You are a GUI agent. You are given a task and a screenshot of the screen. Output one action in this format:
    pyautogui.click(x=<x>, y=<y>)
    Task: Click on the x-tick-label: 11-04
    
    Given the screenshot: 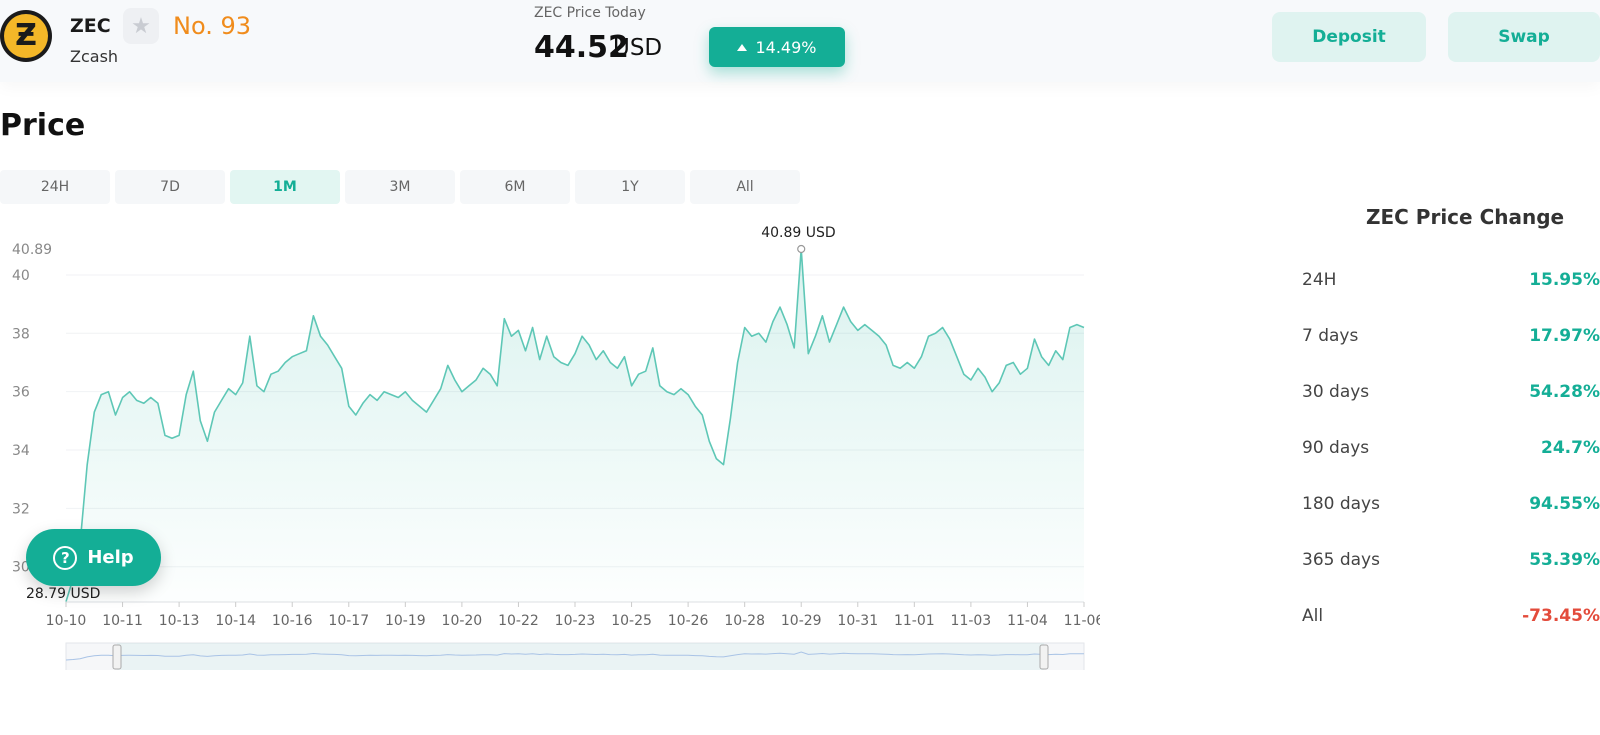 What is the action you would take?
    pyautogui.click(x=1027, y=621)
    